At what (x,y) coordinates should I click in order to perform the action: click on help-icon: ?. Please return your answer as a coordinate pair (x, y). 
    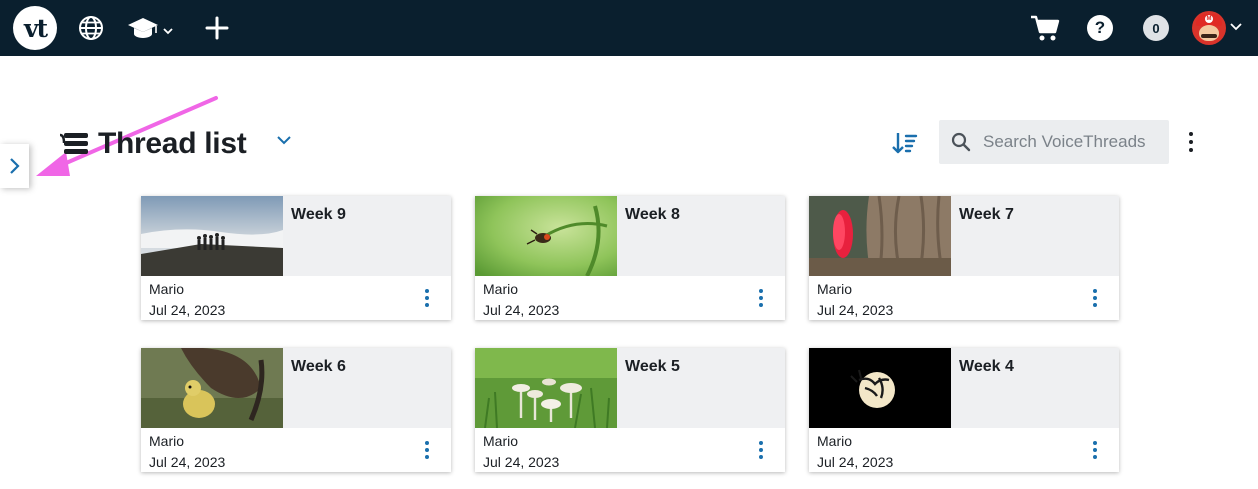
    Looking at the image, I should click on (1100, 28).